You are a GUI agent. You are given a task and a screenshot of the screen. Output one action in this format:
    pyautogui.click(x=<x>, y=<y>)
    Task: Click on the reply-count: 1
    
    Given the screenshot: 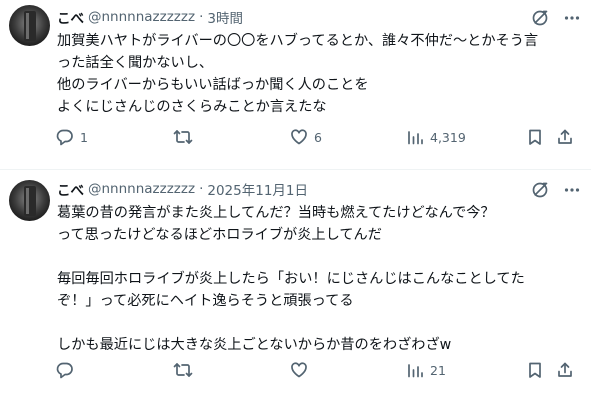 What is the action you would take?
    pyautogui.click(x=84, y=137)
    